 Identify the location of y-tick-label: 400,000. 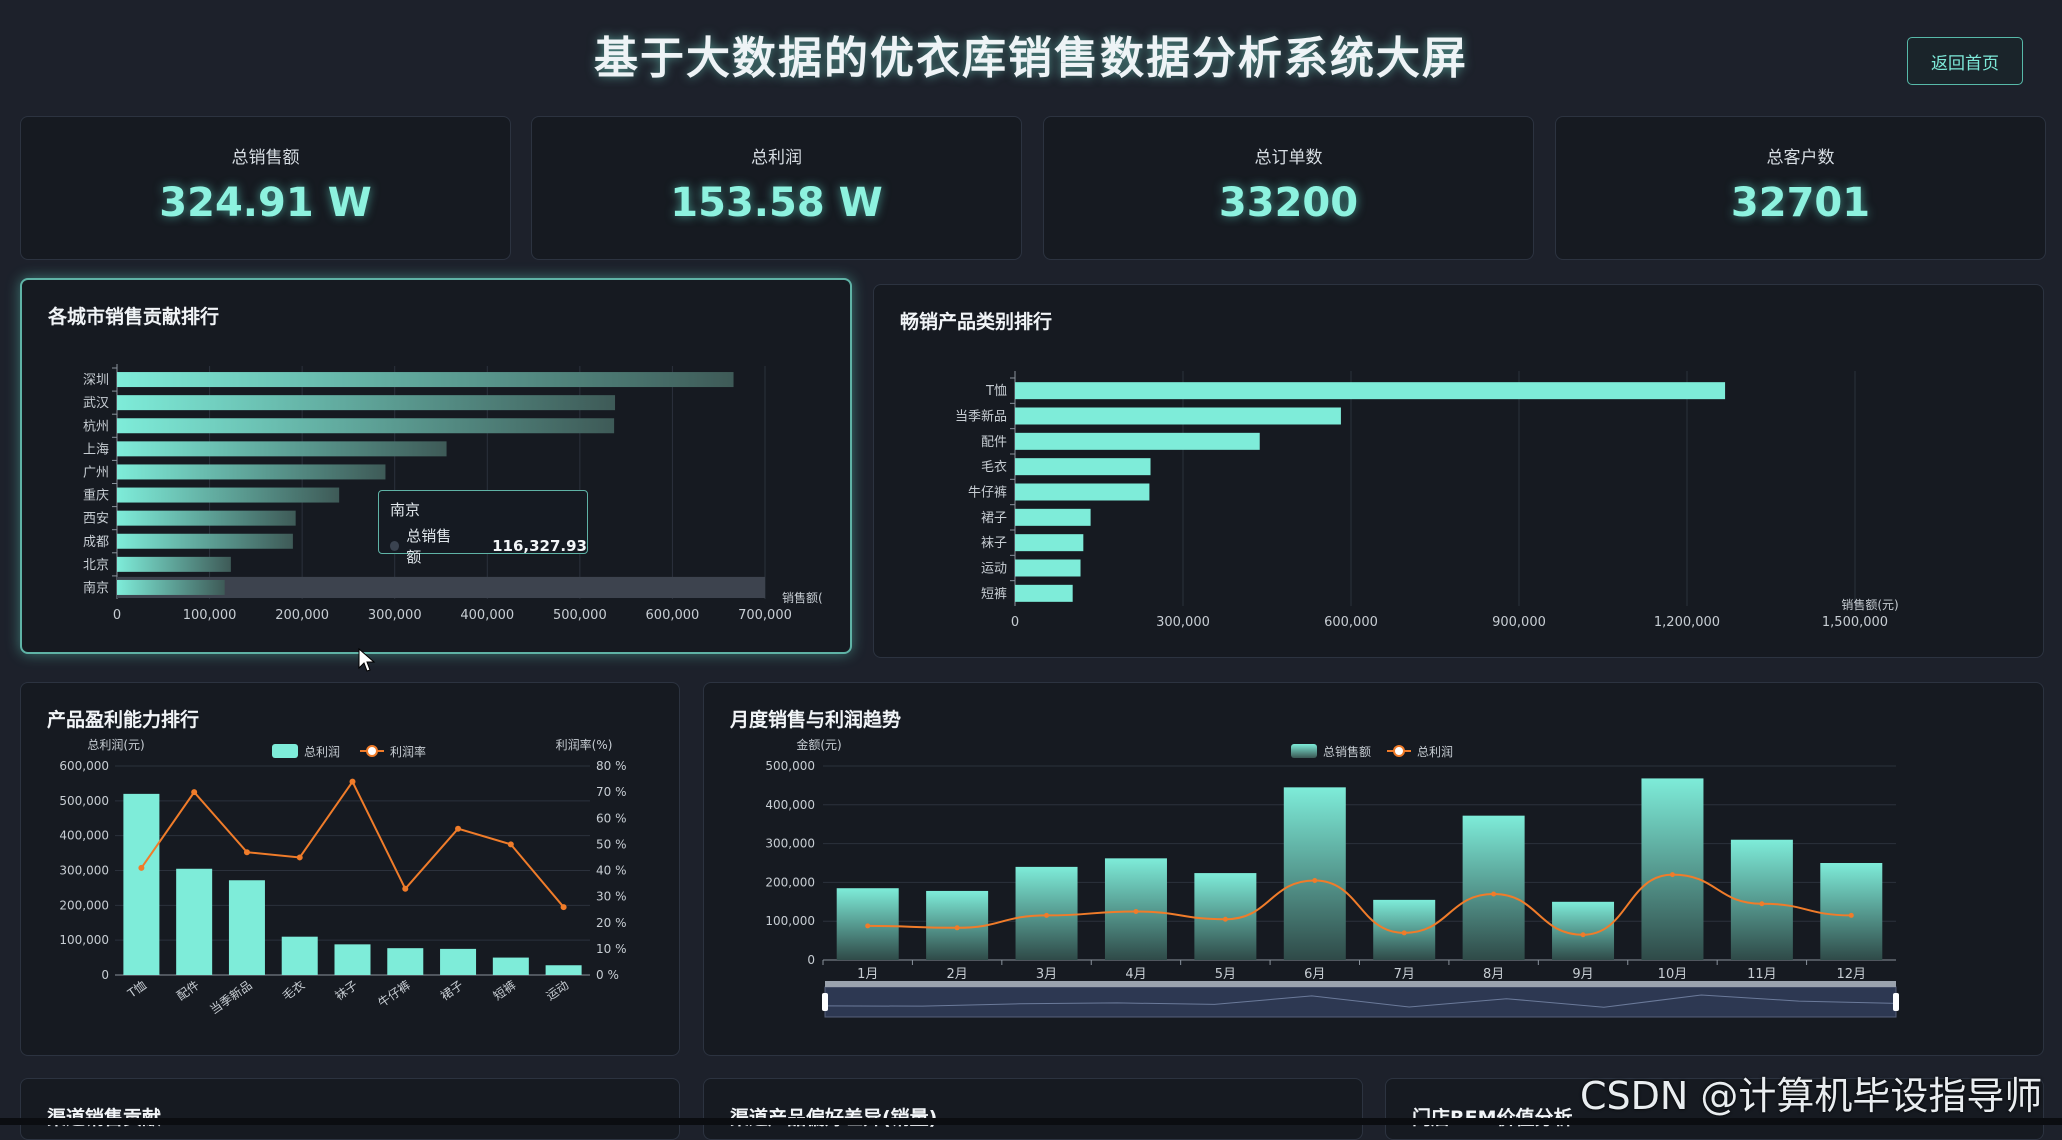
(84, 836).